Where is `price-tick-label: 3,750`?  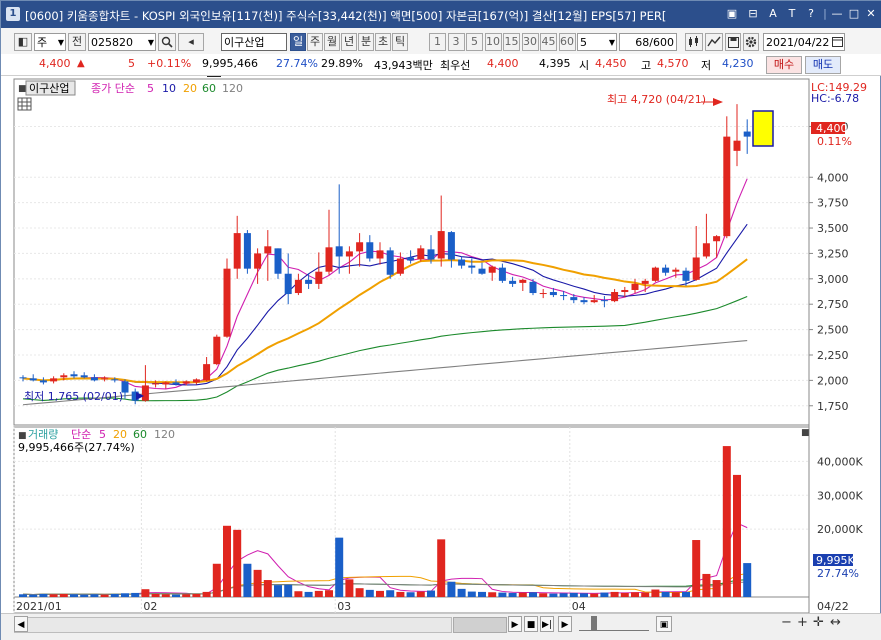 price-tick-label: 3,750 is located at coordinates (833, 203).